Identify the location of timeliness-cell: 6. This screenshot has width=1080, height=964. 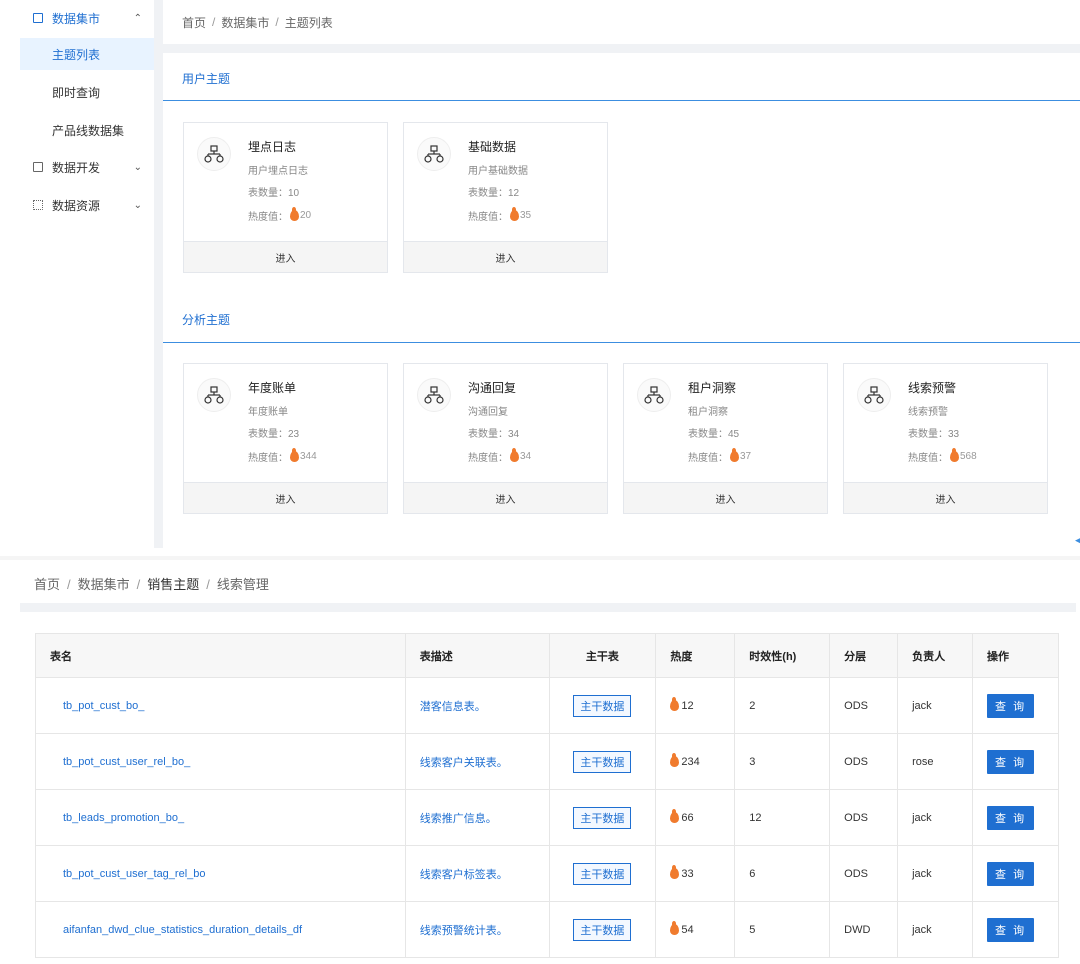
(782, 873).